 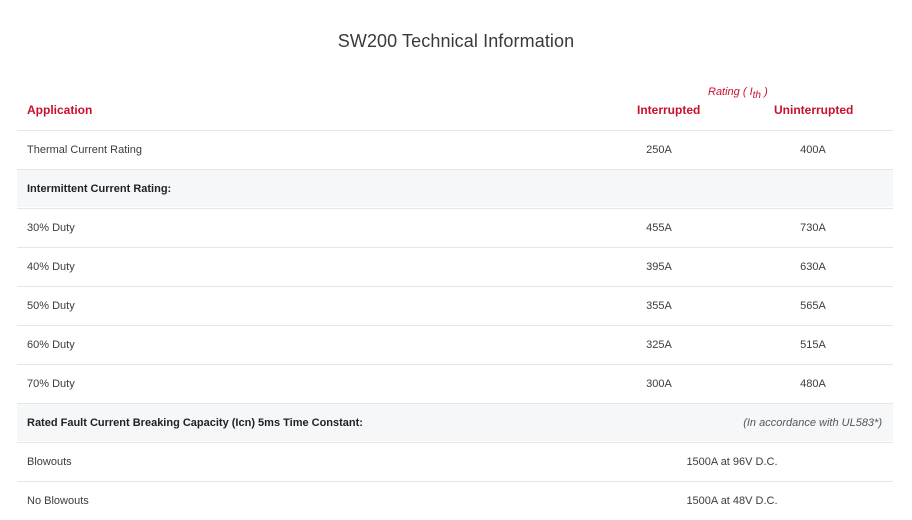 I want to click on rating-caption-main: Rating (, so click(x=727, y=92).